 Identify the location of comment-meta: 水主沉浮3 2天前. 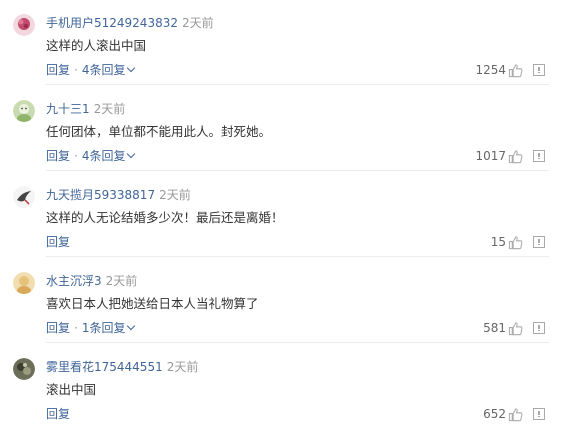
(91, 281).